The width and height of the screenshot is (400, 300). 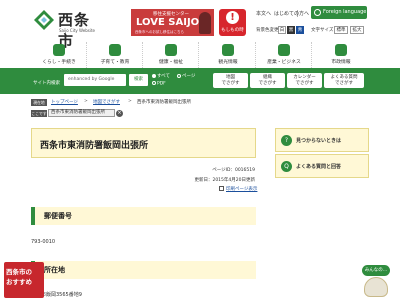 What do you see at coordinates (159, 32) in the screenshot?
I see `banner-foot-text: 西条市へのお試し移住はこちら` at bounding box center [159, 32].